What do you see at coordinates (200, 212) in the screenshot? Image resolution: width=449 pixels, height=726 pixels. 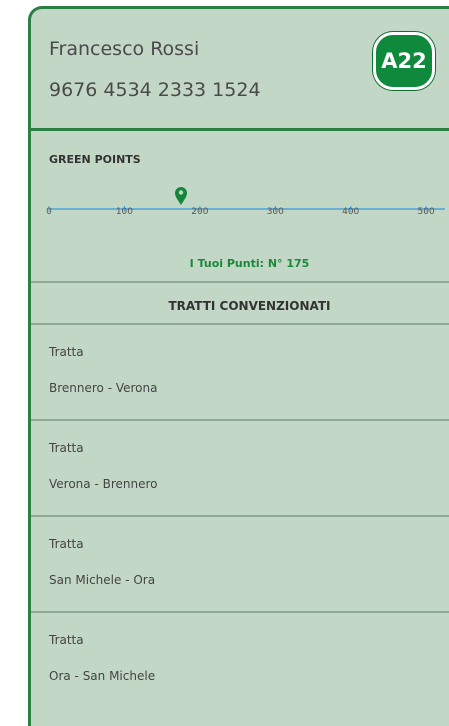 I see `scale-tick-label: 200` at bounding box center [200, 212].